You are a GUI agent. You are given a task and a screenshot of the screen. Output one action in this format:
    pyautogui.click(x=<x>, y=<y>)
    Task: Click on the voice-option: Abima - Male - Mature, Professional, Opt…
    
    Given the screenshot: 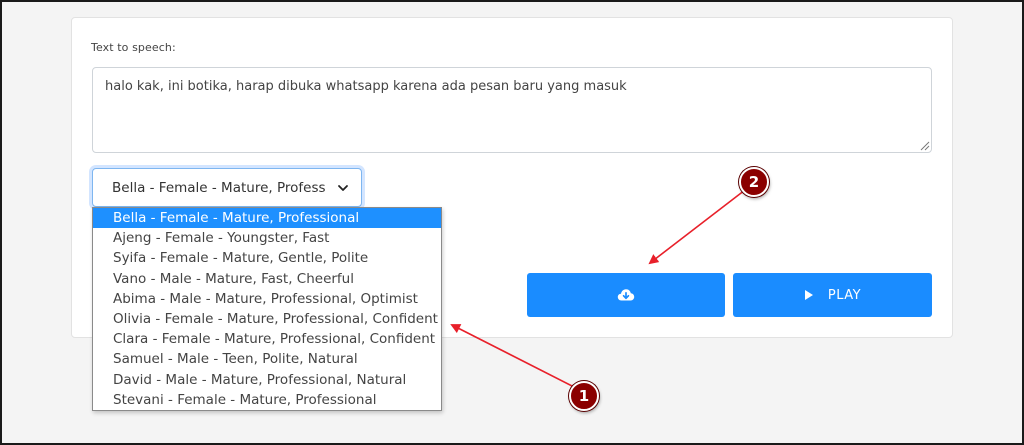 What is the action you would take?
    pyautogui.click(x=267, y=299)
    